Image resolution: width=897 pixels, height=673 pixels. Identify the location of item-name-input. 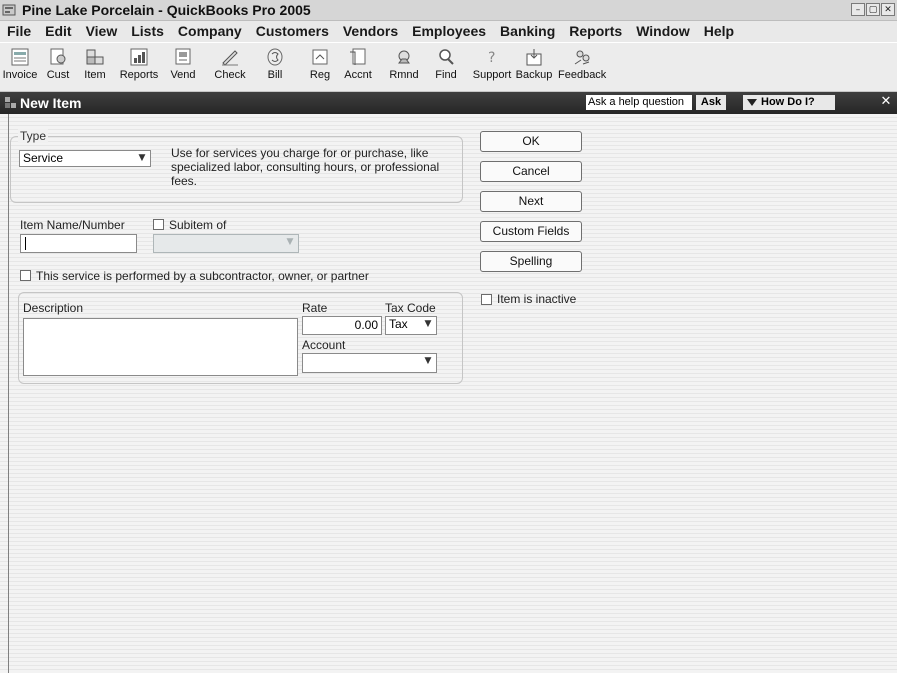
(78, 243).